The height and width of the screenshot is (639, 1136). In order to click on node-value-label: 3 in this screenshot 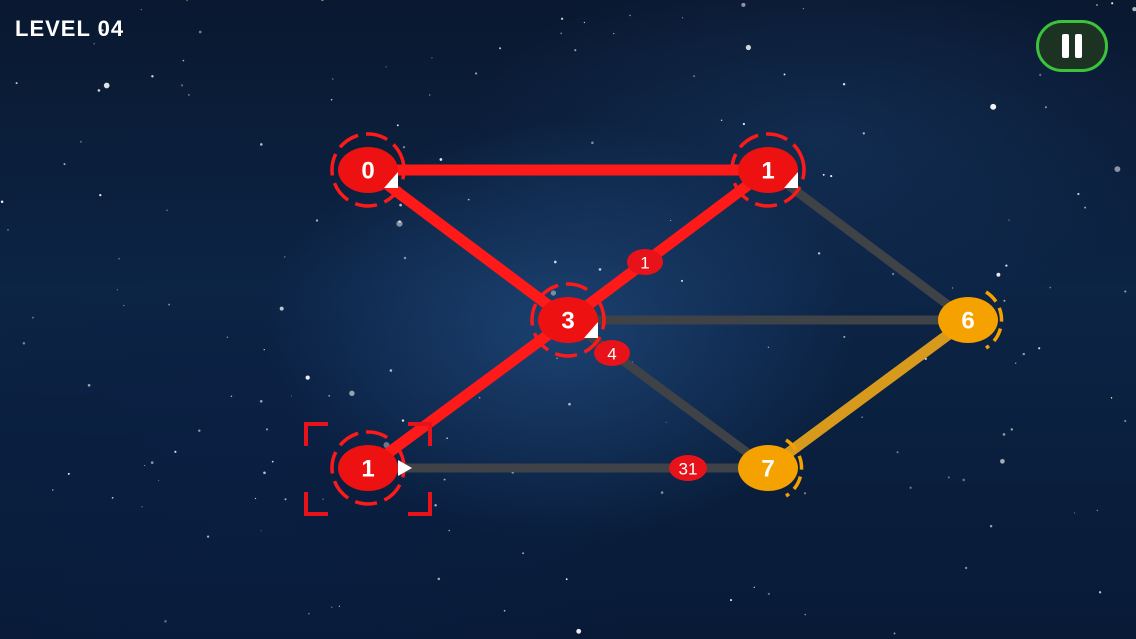, I will do `click(567, 321)`.